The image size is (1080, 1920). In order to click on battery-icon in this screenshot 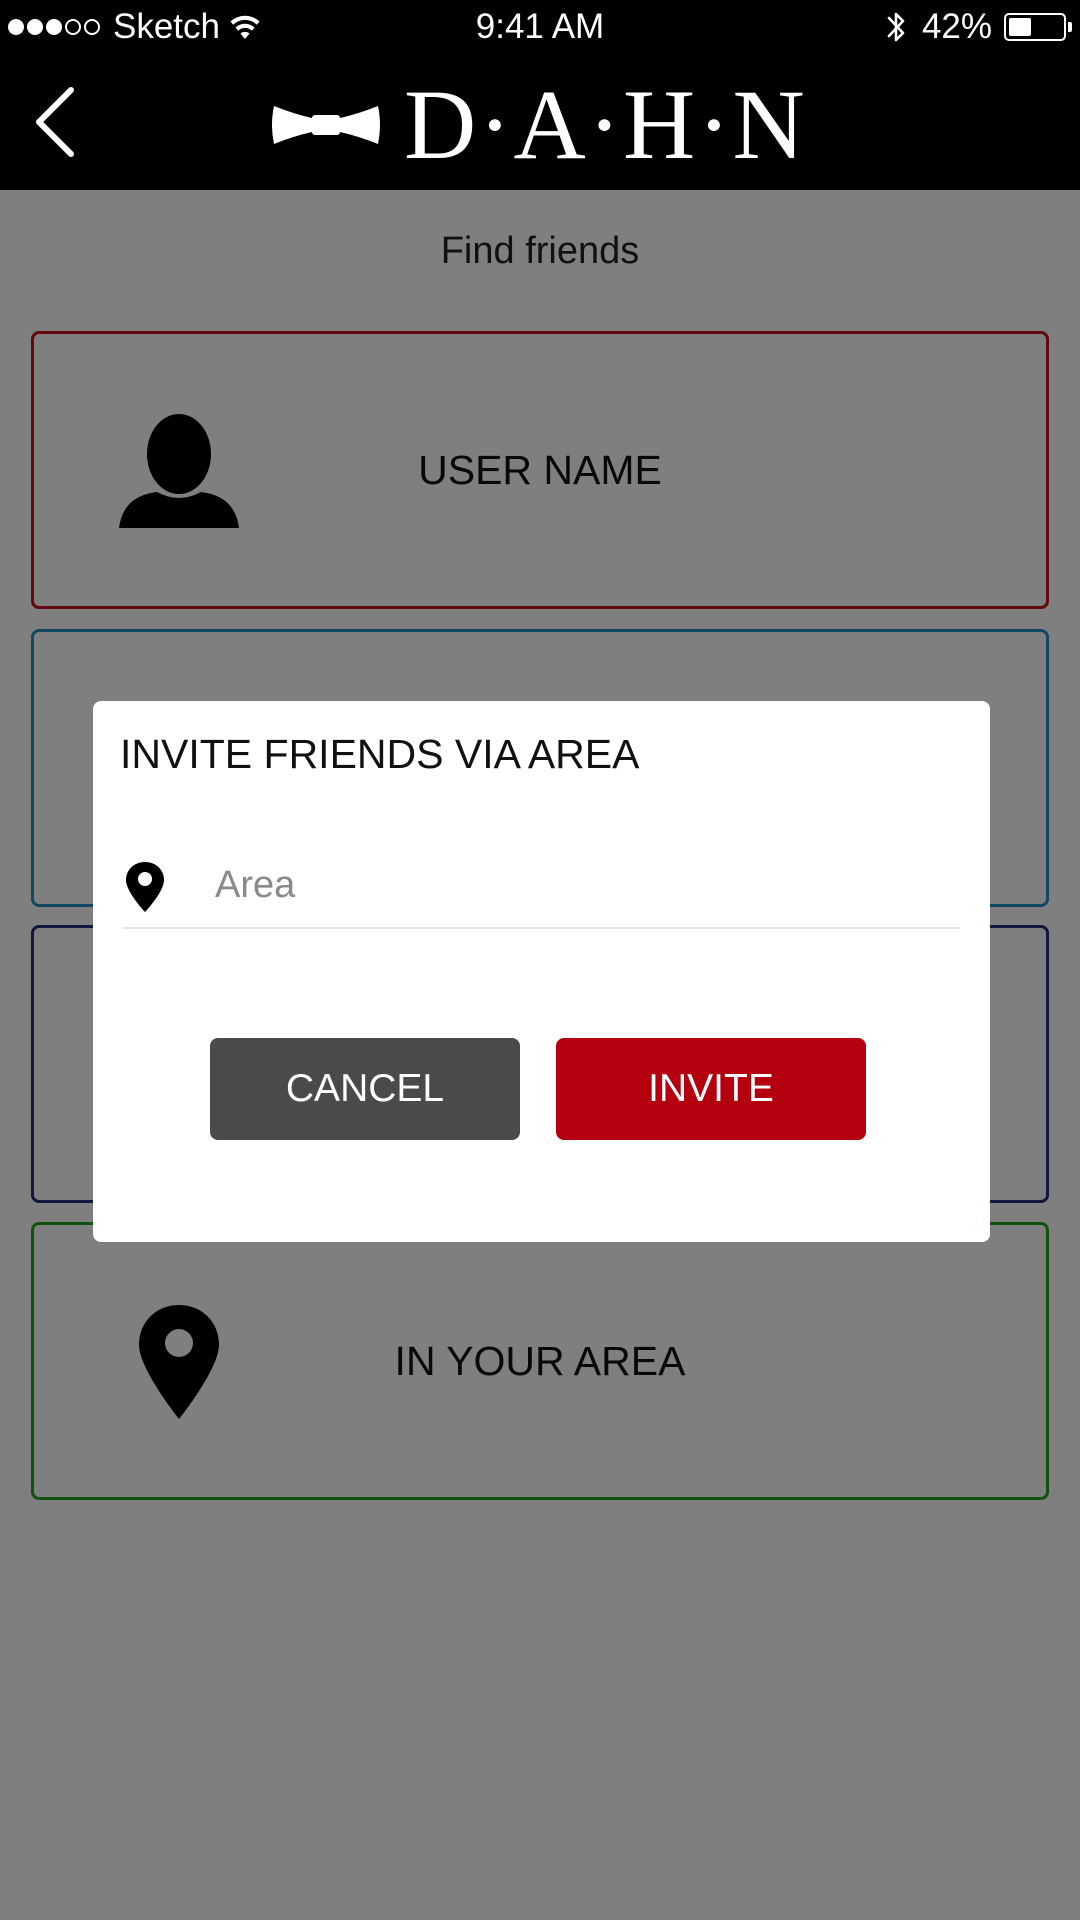, I will do `click(1035, 27)`.